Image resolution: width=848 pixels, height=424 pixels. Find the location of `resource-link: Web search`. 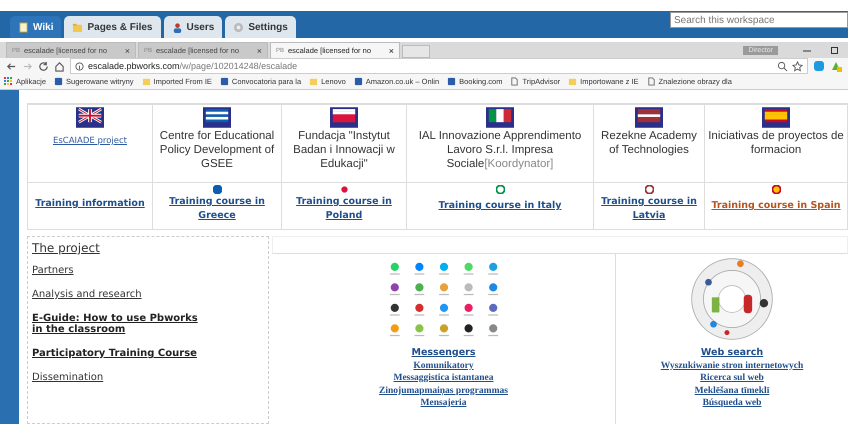

resource-link: Web search is located at coordinates (732, 353).